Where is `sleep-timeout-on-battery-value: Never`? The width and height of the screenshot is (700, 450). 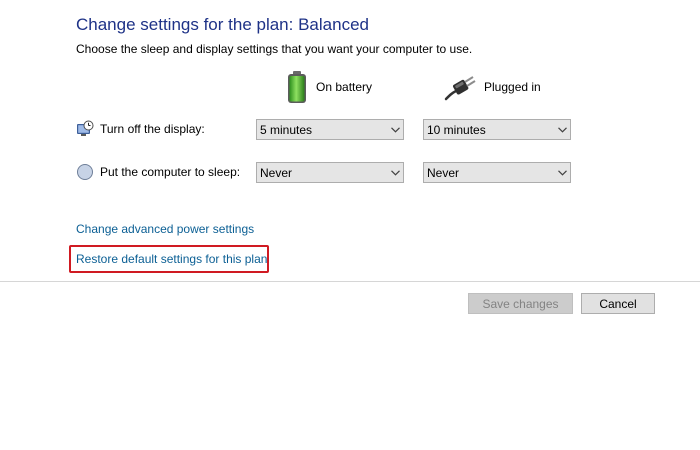
sleep-timeout-on-battery-value: Never is located at coordinates (276, 172).